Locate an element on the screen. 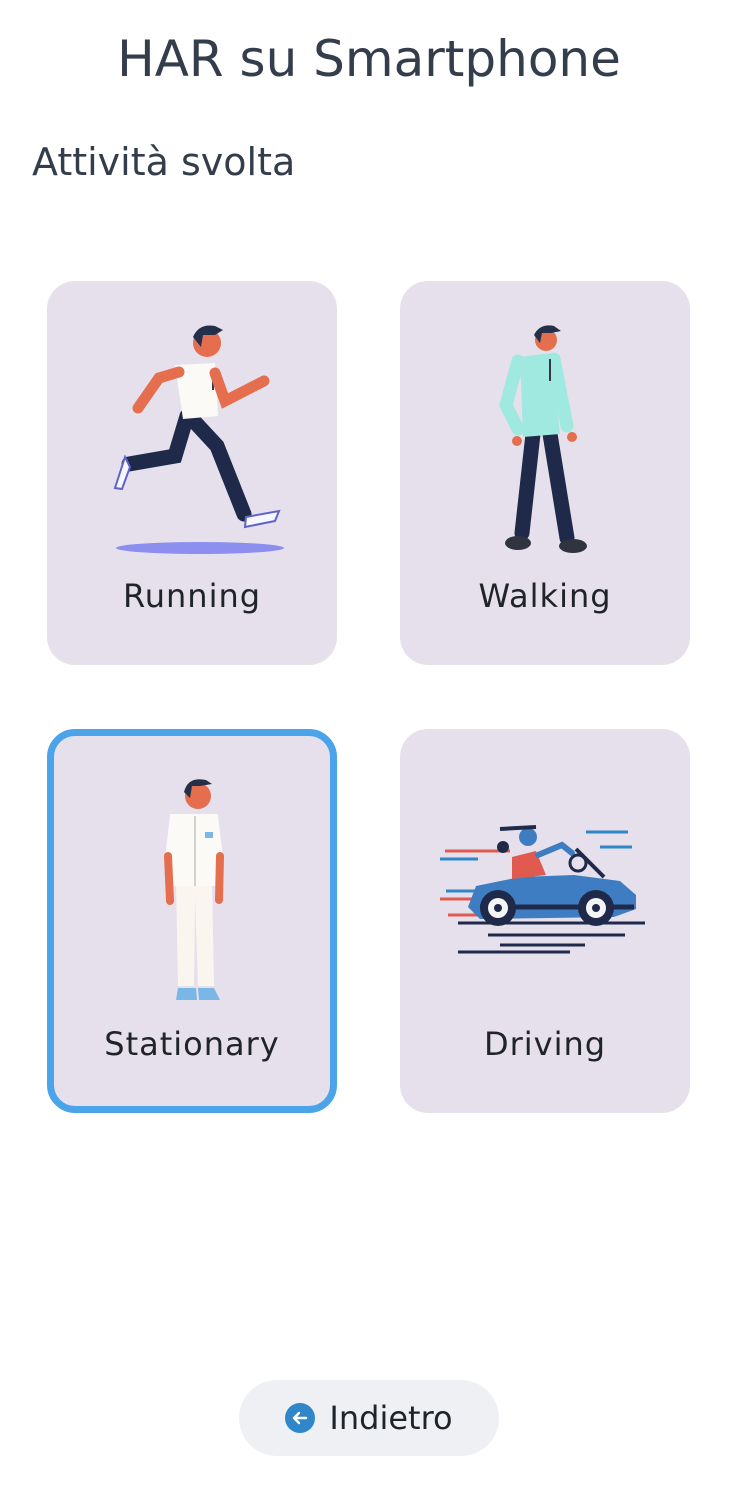 Image resolution: width=738 pixels, height=1507 pixels. arrow-left-circle-icon is located at coordinates (300, 1418).